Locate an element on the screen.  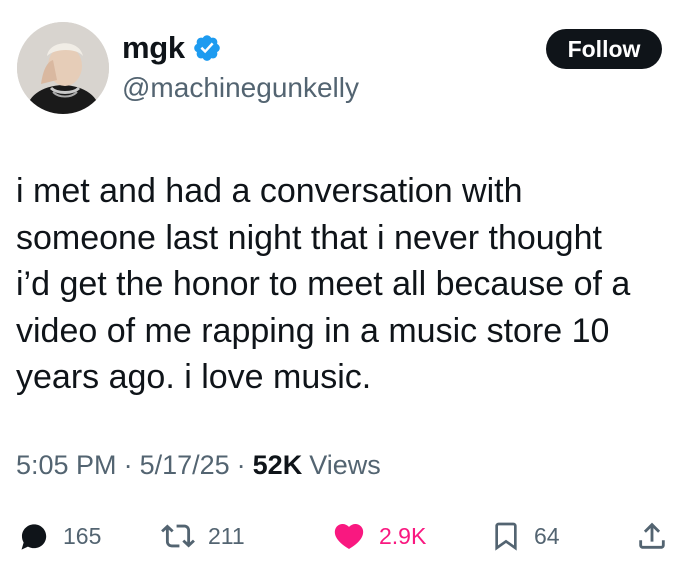
bookmark-count: 64 is located at coordinates (547, 535).